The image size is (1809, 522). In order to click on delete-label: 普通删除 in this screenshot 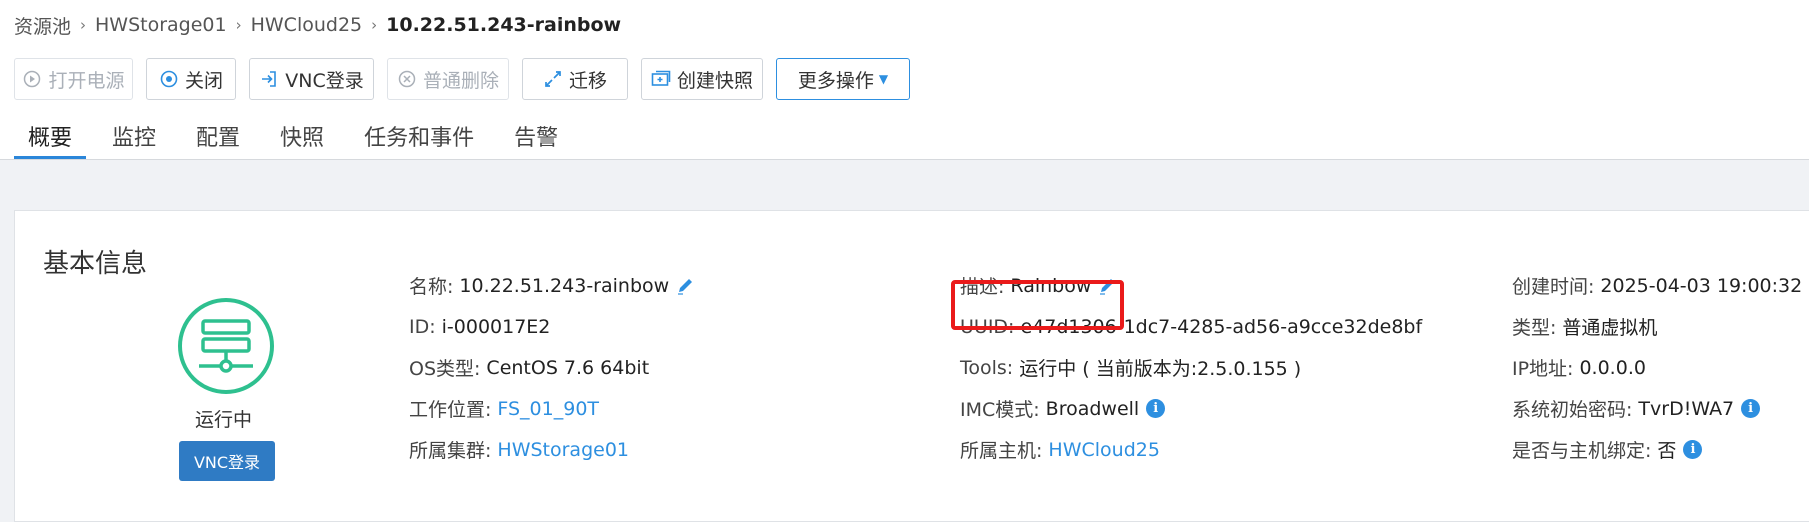, I will do `click(460, 80)`.